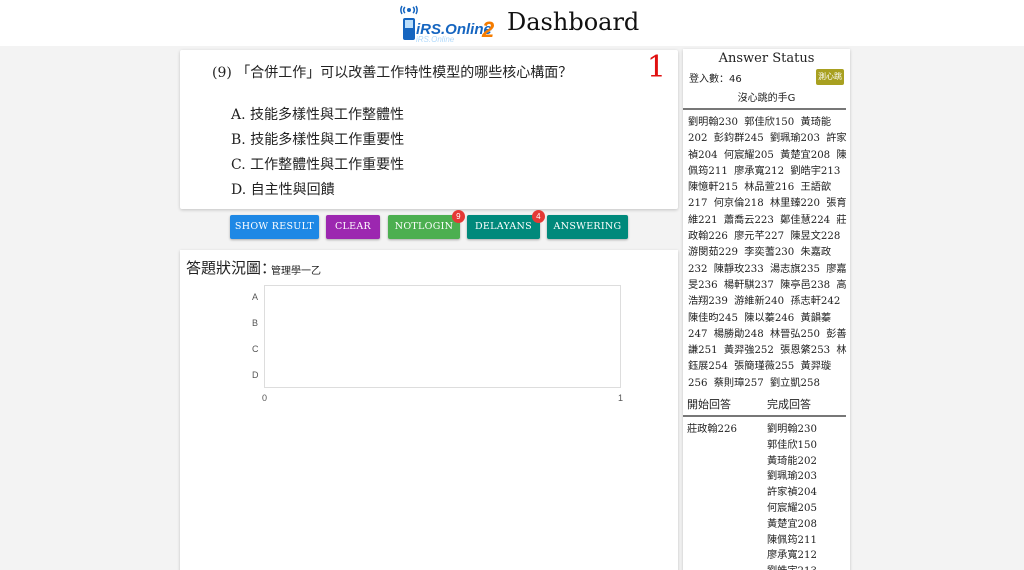 The image size is (1024, 570). Describe the element at coordinates (318, 165) in the screenshot. I see `option-c: C. 工作整體性與工作重要性` at that location.